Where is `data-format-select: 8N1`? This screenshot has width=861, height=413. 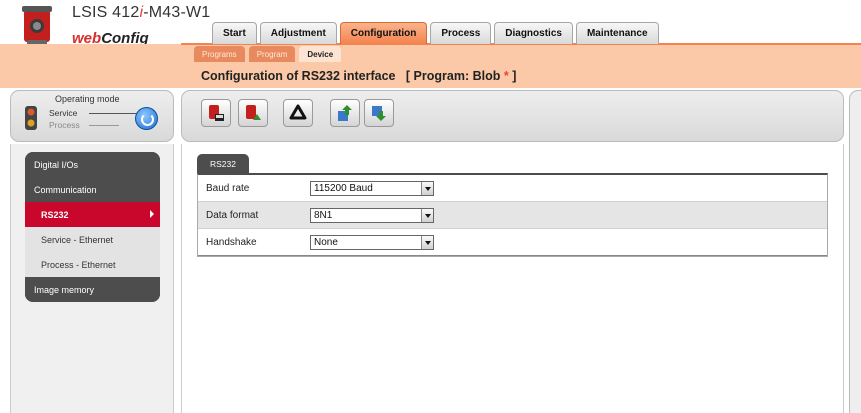
data-format-select: 8N1 is located at coordinates (372, 215).